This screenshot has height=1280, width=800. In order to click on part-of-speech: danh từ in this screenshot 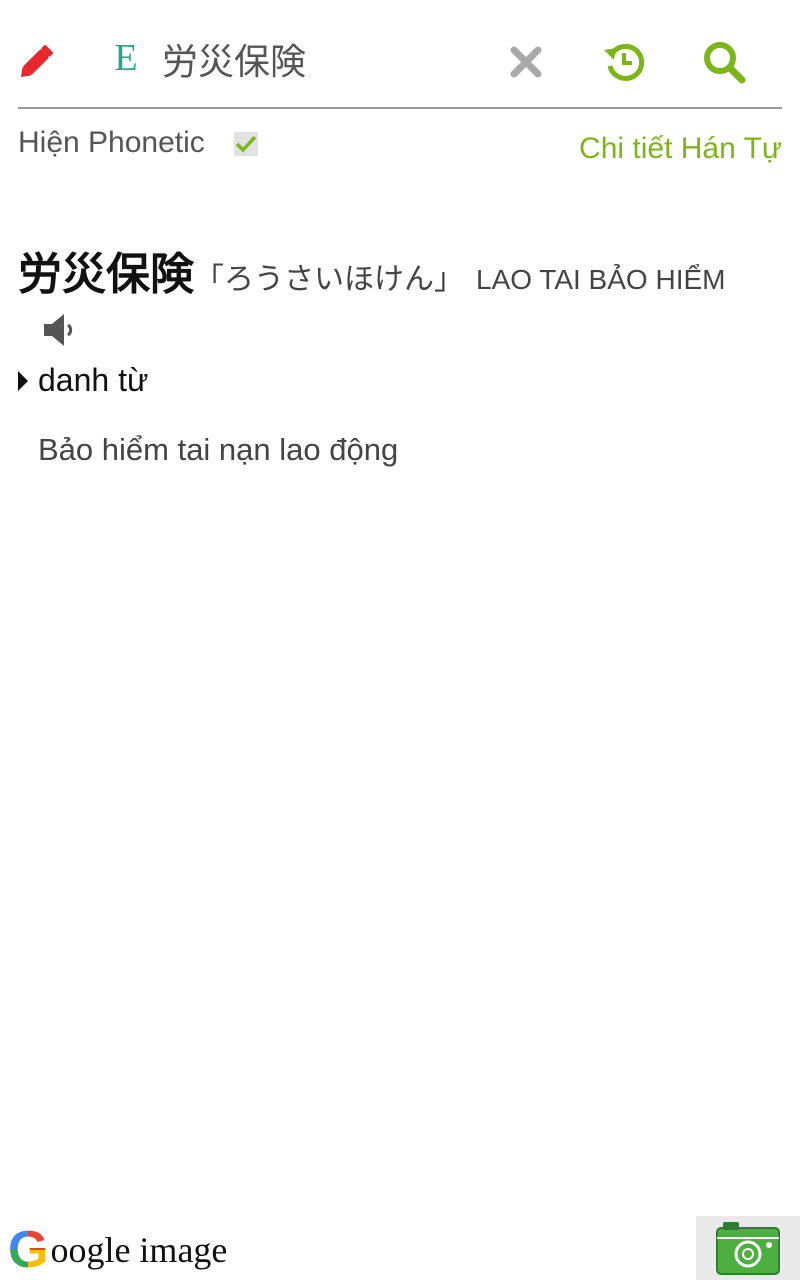, I will do `click(93, 380)`.